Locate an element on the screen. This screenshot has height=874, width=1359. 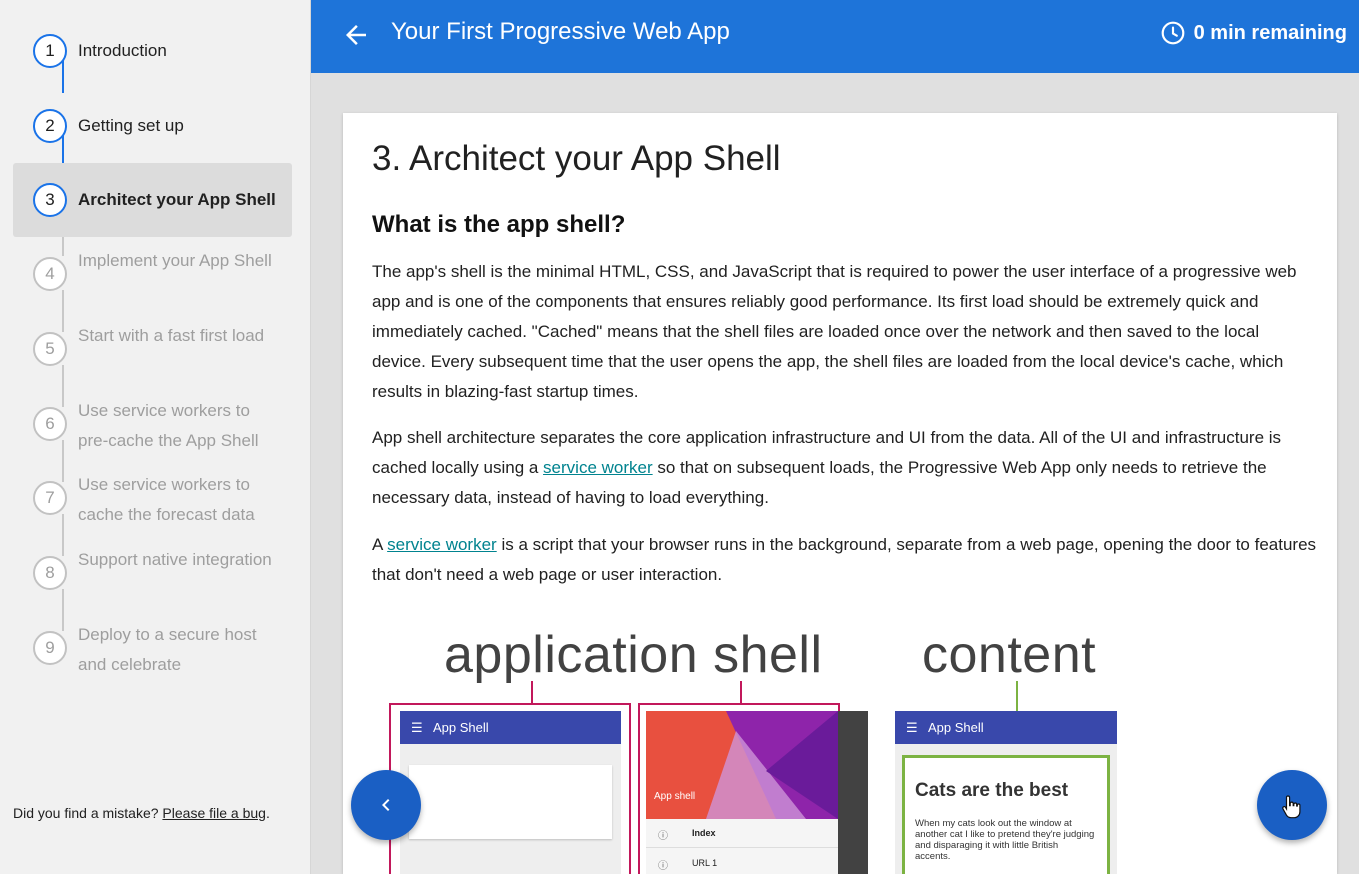
sidebar-step-introduction: 1 Introduction is located at coordinates (152, 51).